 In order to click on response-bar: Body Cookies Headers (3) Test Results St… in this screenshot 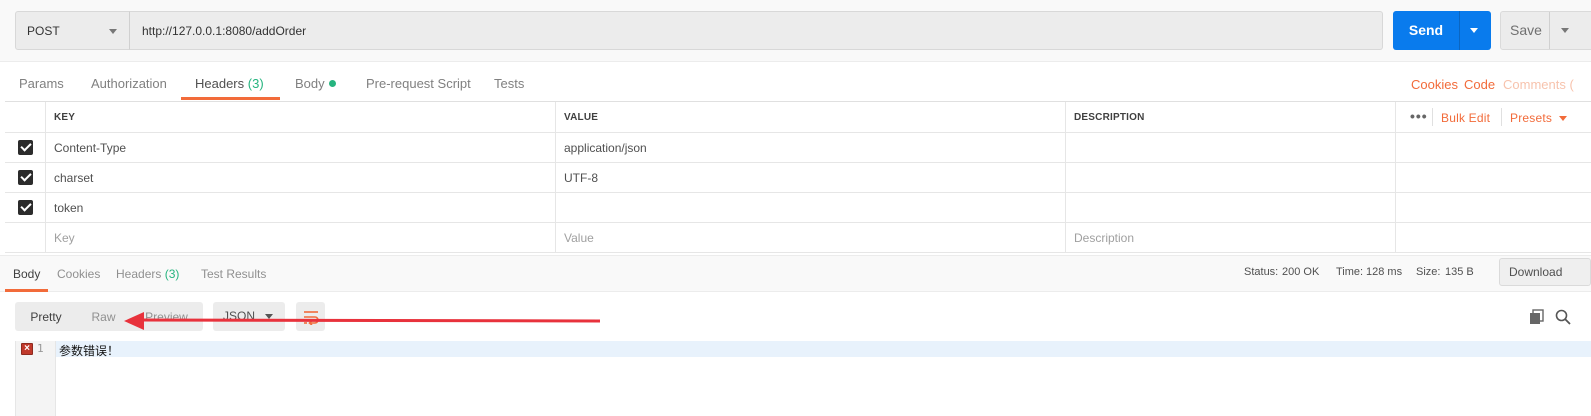, I will do `click(795, 273)`.